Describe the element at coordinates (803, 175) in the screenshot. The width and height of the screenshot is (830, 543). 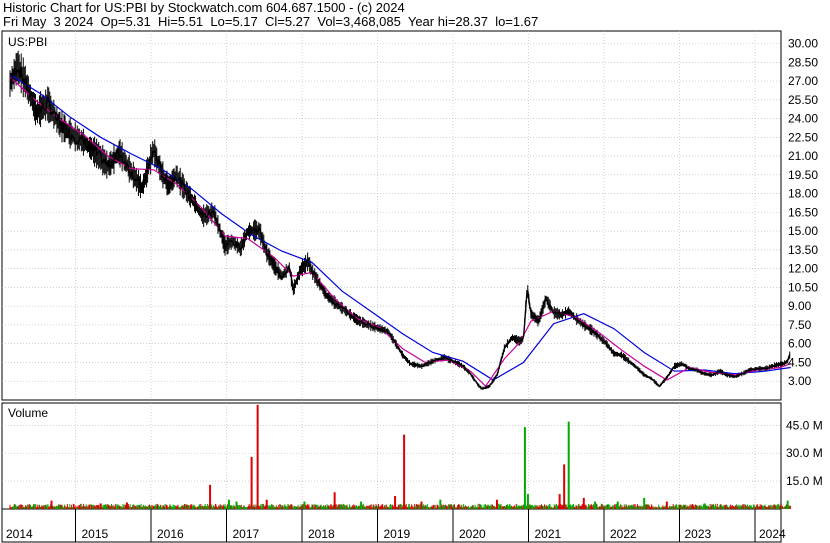
I see `price-tick-label: 19.50` at that location.